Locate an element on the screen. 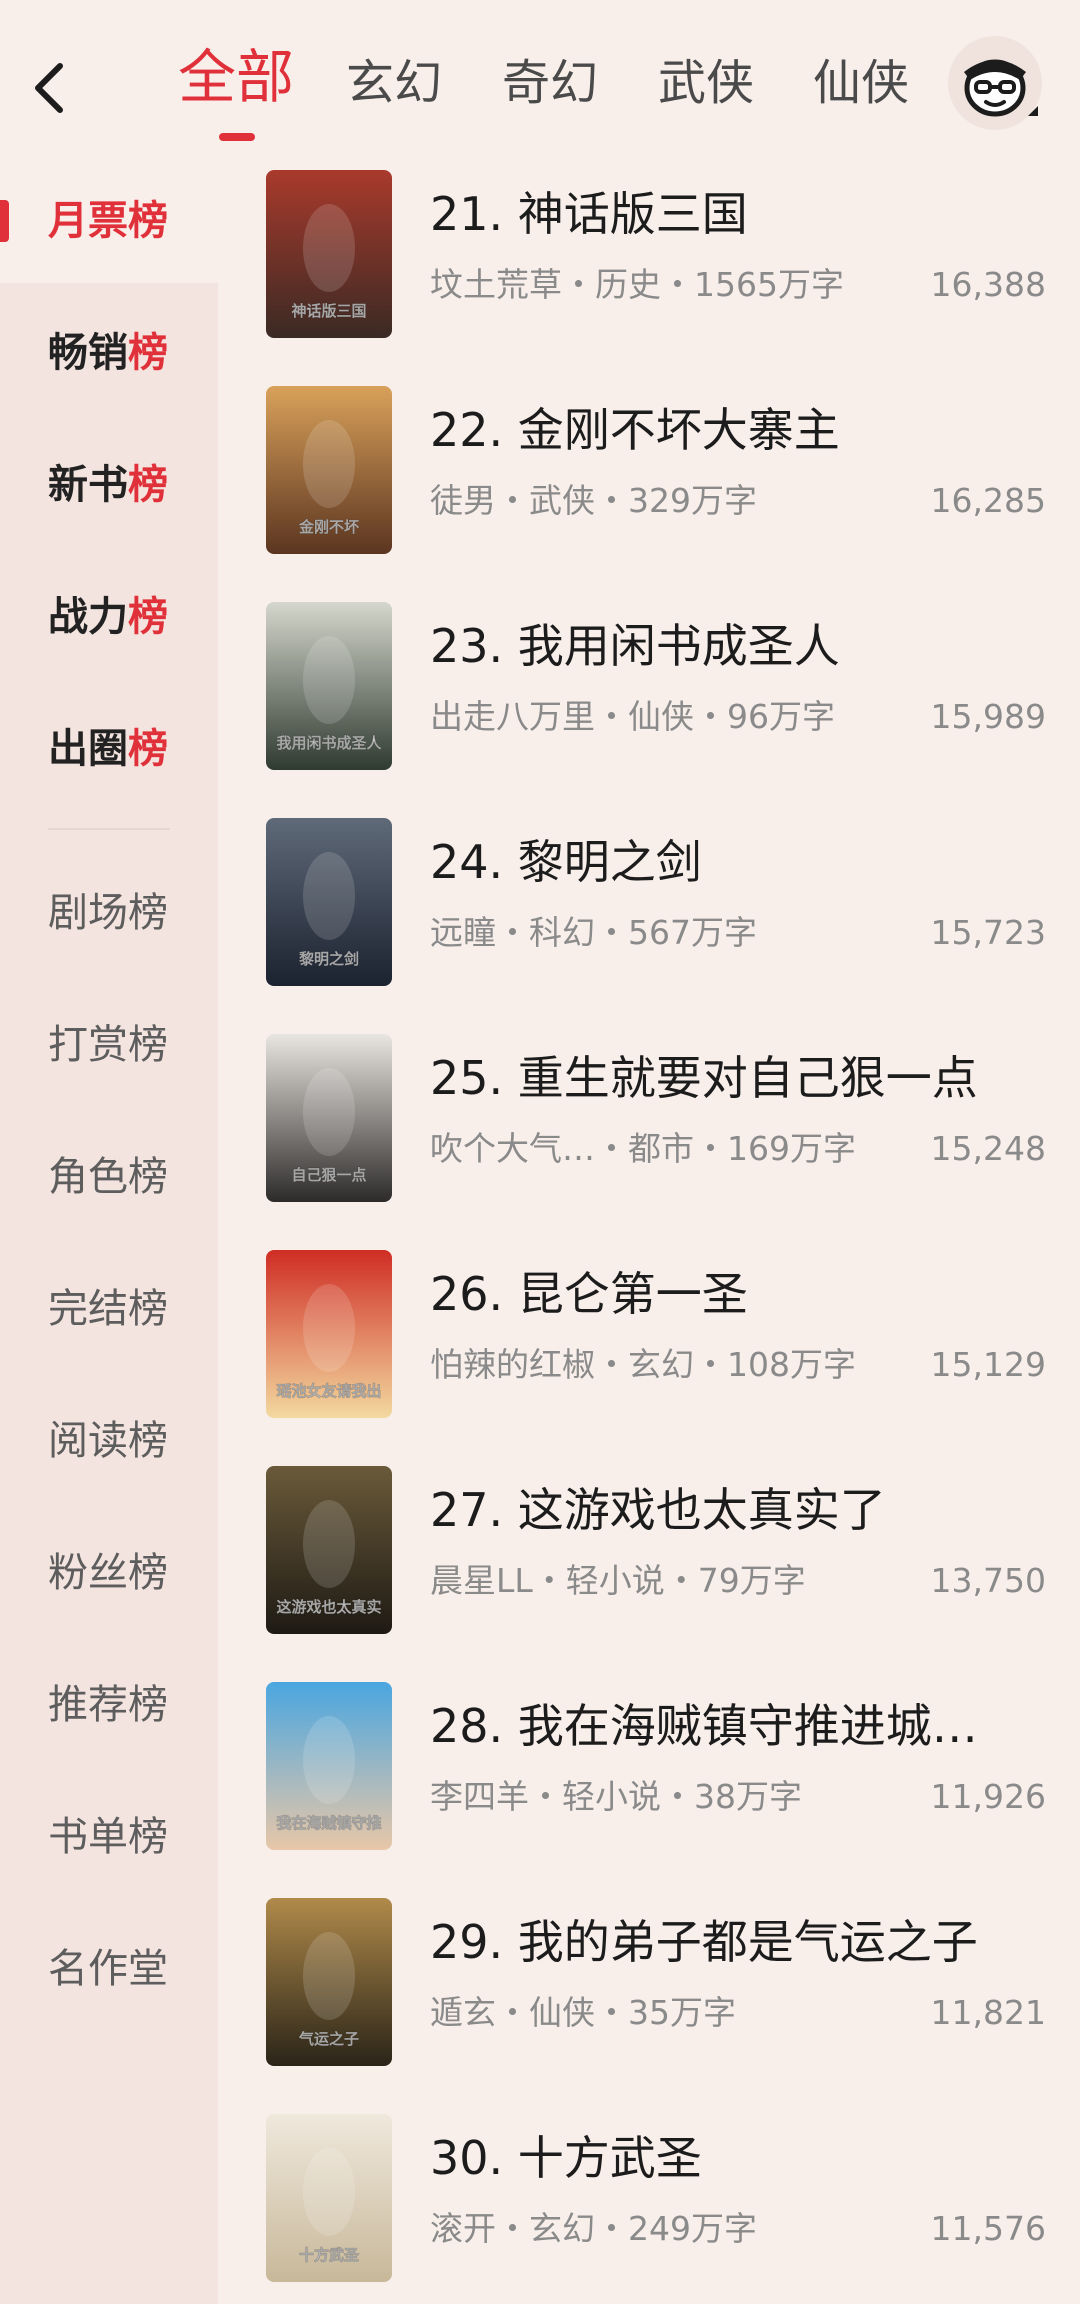 The image size is (1080, 2304). book-meta: 滚开・玄幻・249万字 is located at coordinates (593, 2228).